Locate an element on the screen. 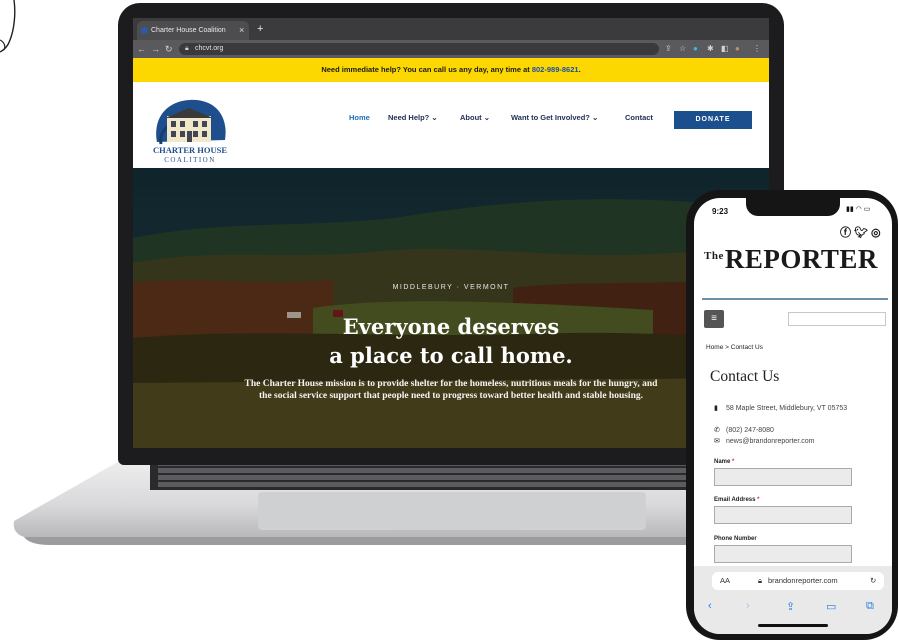 This screenshot has width=899, height=640. back-icon: ← is located at coordinates (141, 49).